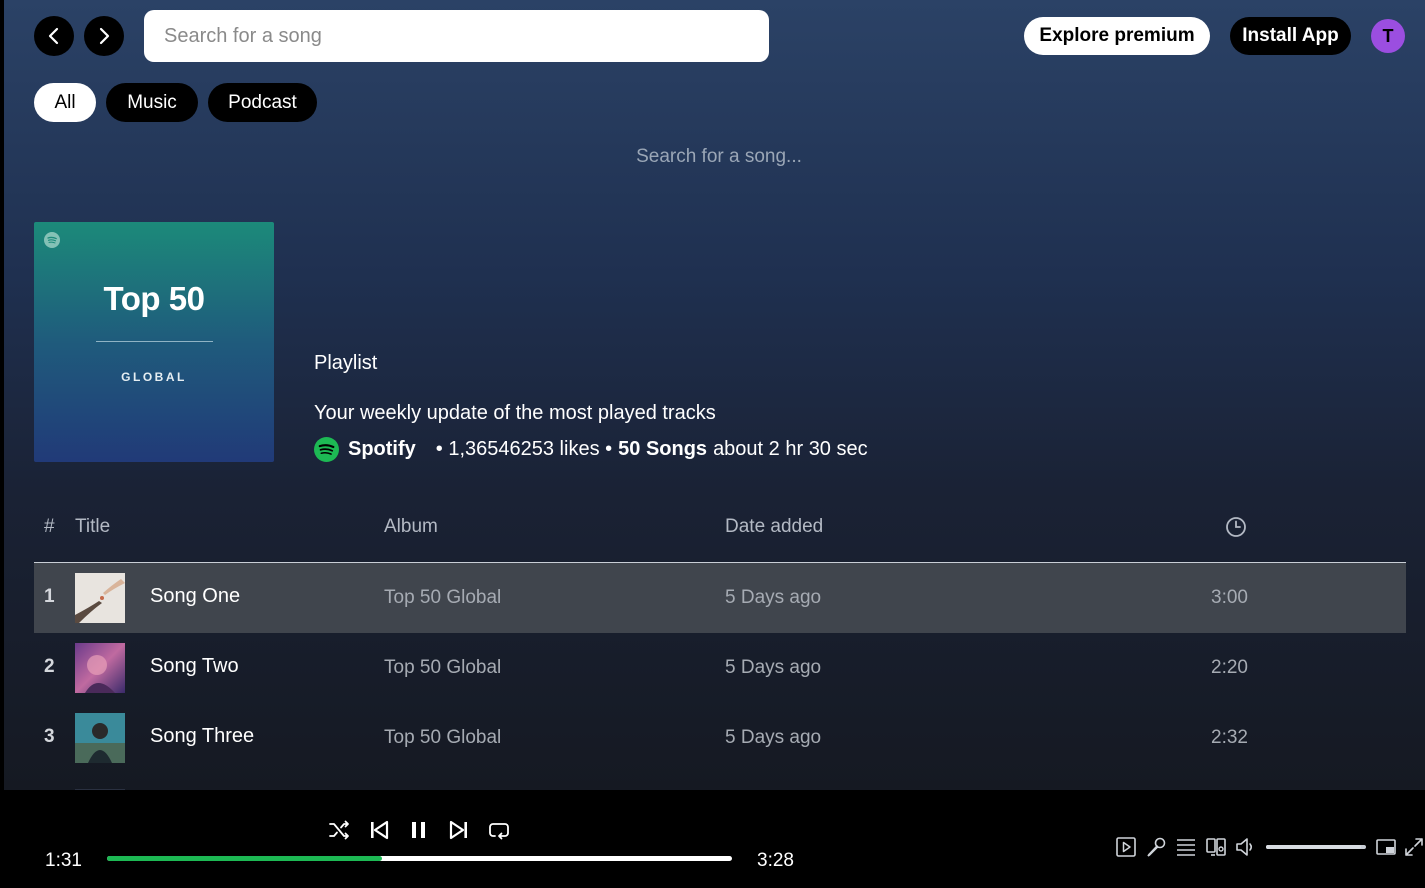 This screenshot has height=888, width=1425. I want to click on playlist-cover: Top 50 GLOBAL, so click(154, 342).